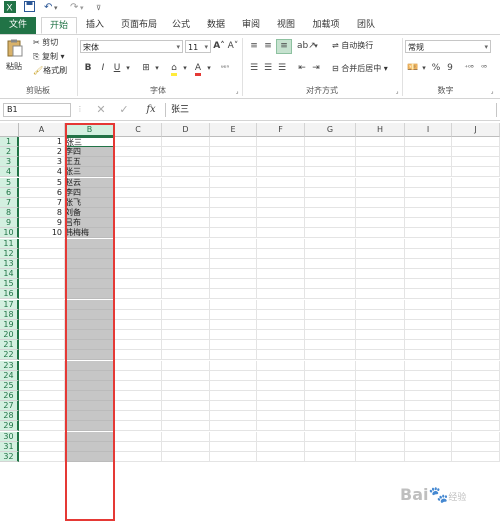  Describe the element at coordinates (380, 284) in the screenshot. I see `cell-h15` at that location.